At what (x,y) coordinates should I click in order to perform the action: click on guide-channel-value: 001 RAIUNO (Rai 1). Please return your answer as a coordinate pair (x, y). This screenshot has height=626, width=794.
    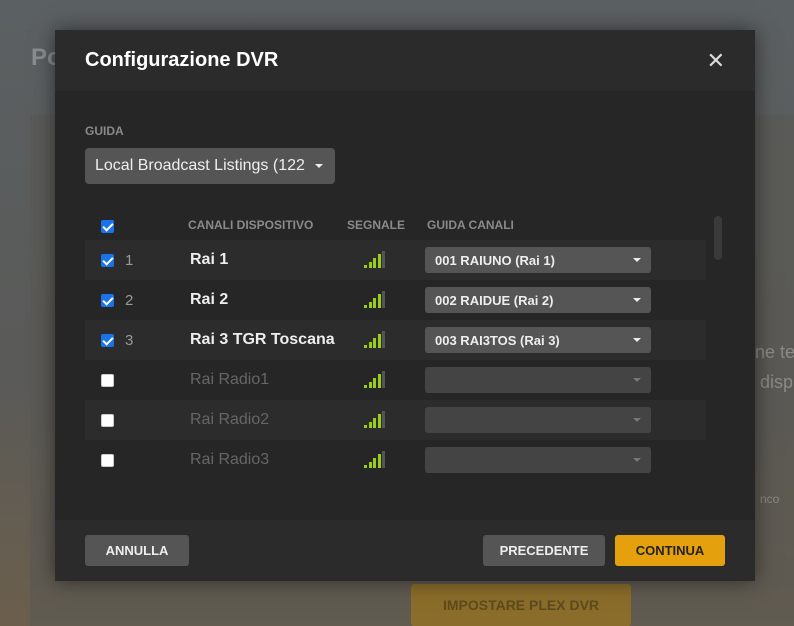
    Looking at the image, I should click on (495, 260).